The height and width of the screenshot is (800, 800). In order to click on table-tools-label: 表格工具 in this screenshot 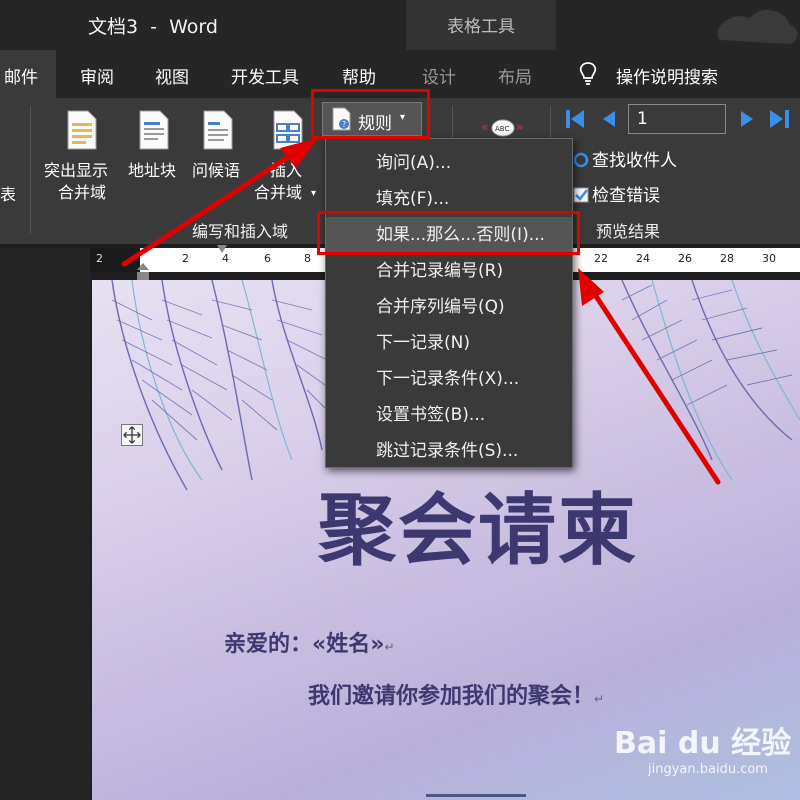, I will do `click(481, 27)`.